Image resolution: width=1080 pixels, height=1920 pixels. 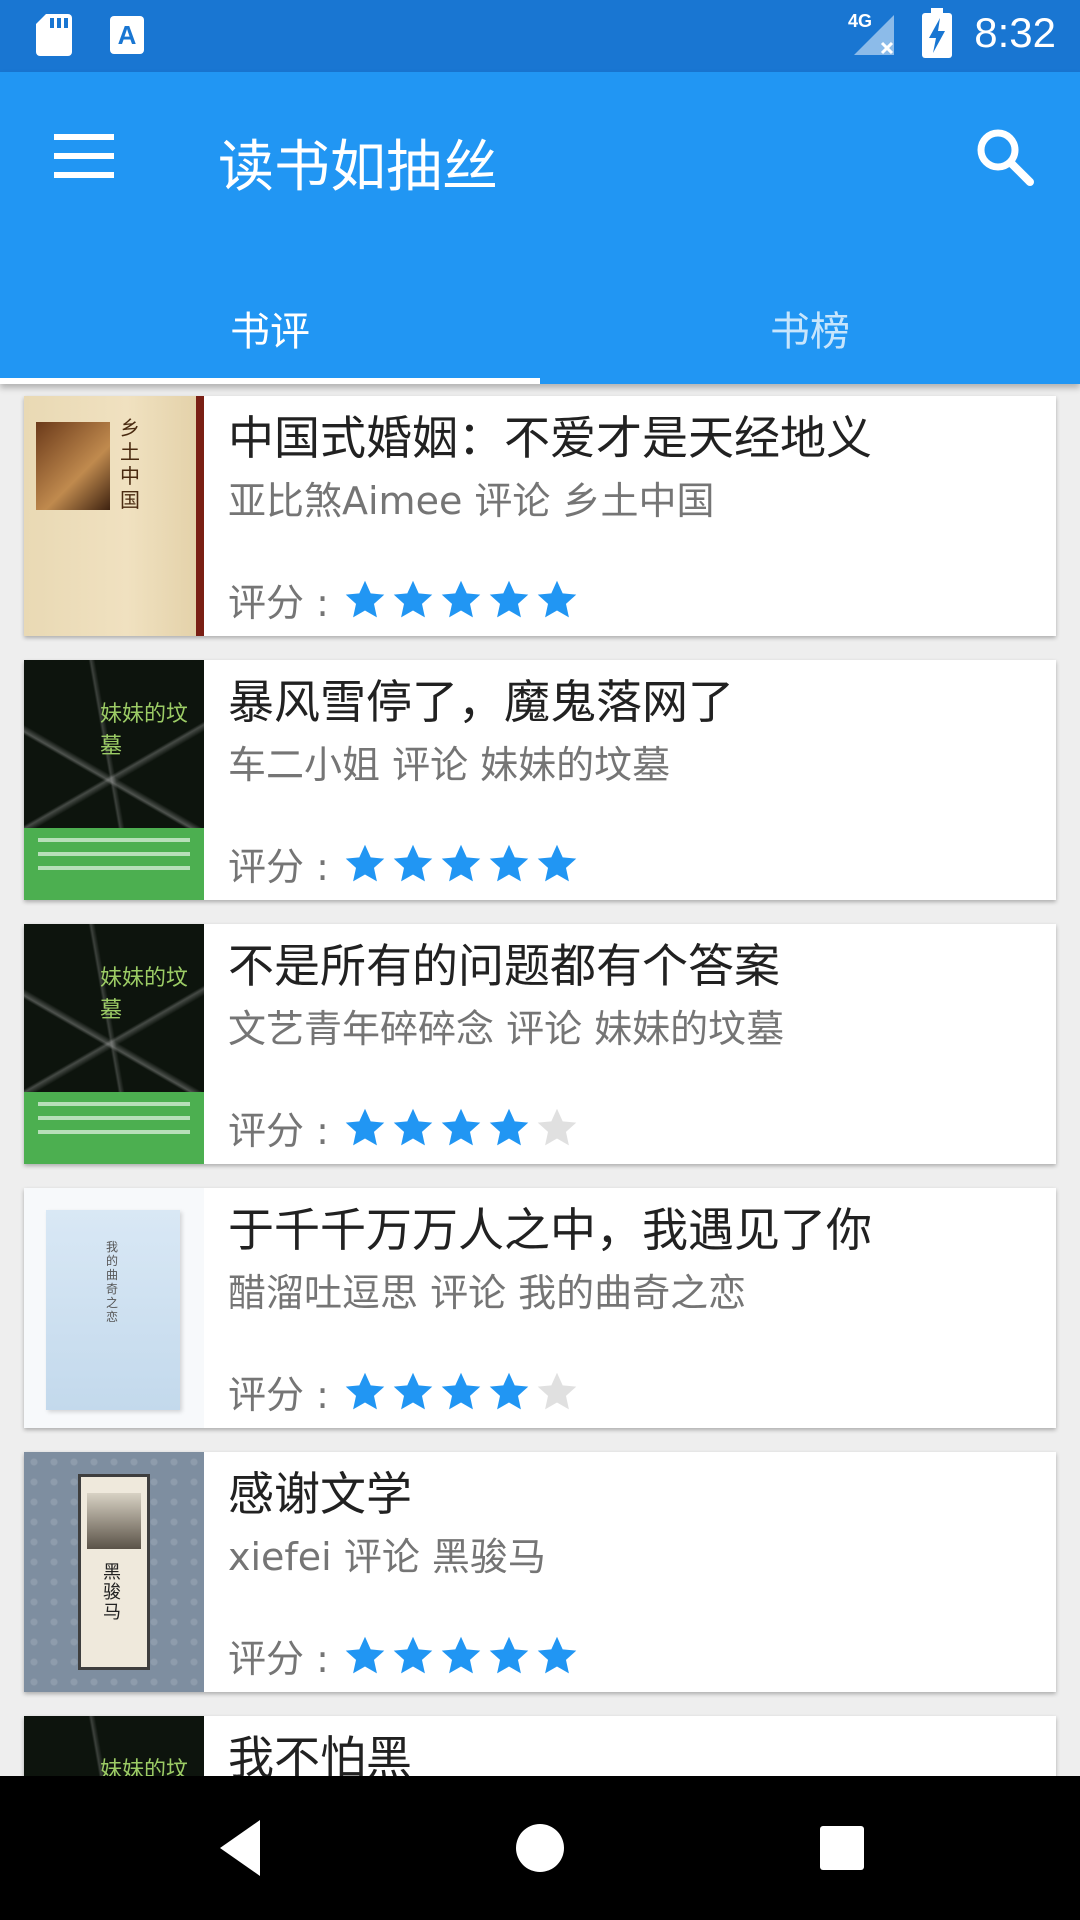 What do you see at coordinates (540, 36) in the screenshot?
I see `status-bar: A 4G 8:32` at bounding box center [540, 36].